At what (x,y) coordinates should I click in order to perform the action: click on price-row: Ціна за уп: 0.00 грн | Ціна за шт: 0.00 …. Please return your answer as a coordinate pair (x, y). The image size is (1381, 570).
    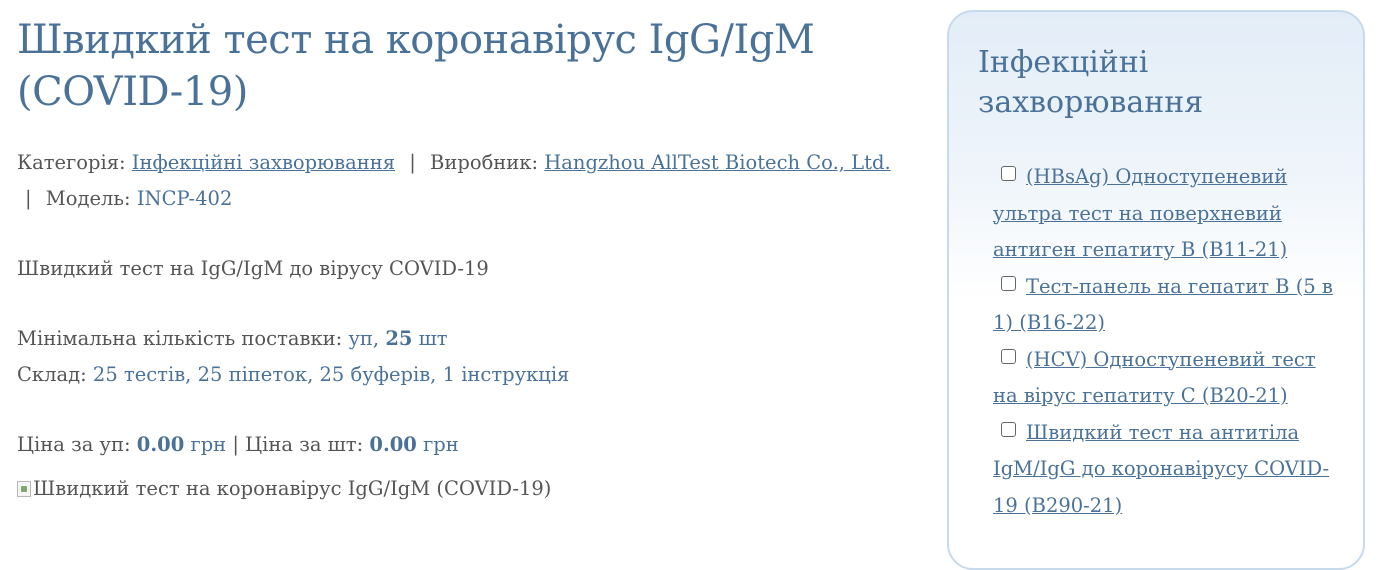
    Looking at the image, I should click on (457, 445).